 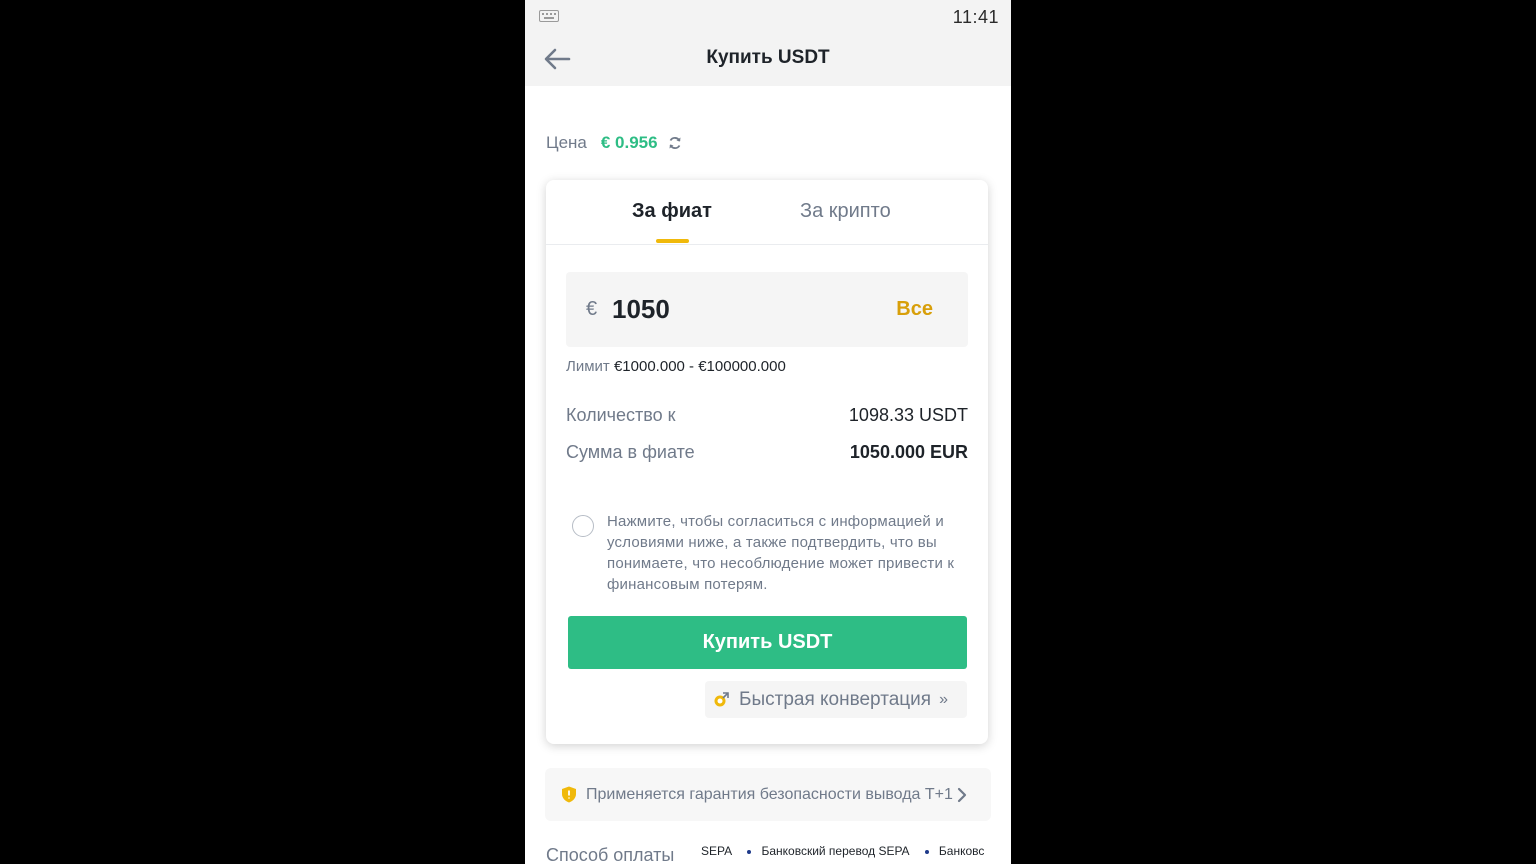 What do you see at coordinates (629, 142) in the screenshot?
I see `price-value: € 0.956` at bounding box center [629, 142].